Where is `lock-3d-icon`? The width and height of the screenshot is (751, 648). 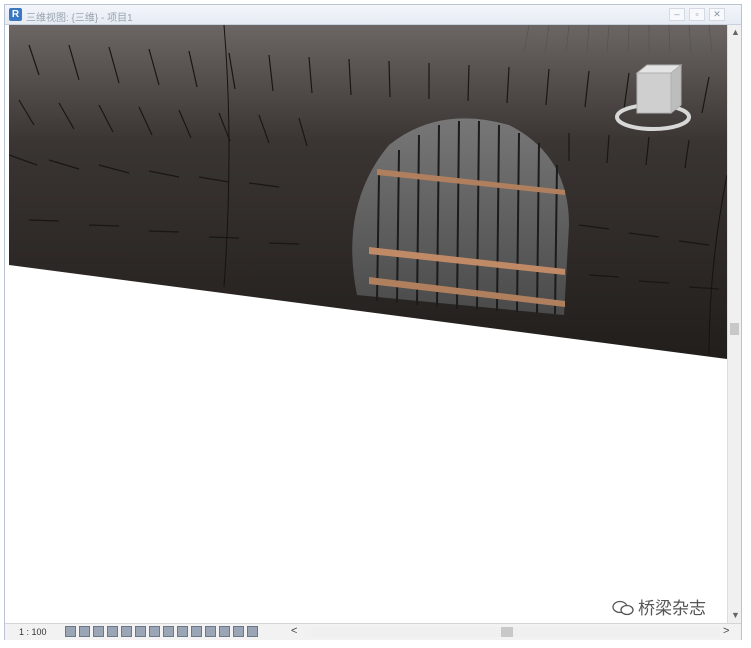 lock-3d-icon is located at coordinates (168, 631).